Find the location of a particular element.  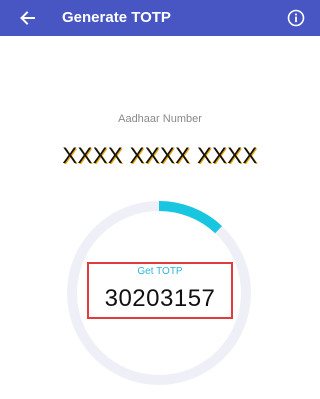

arrow-left-icon is located at coordinates (27, 18).